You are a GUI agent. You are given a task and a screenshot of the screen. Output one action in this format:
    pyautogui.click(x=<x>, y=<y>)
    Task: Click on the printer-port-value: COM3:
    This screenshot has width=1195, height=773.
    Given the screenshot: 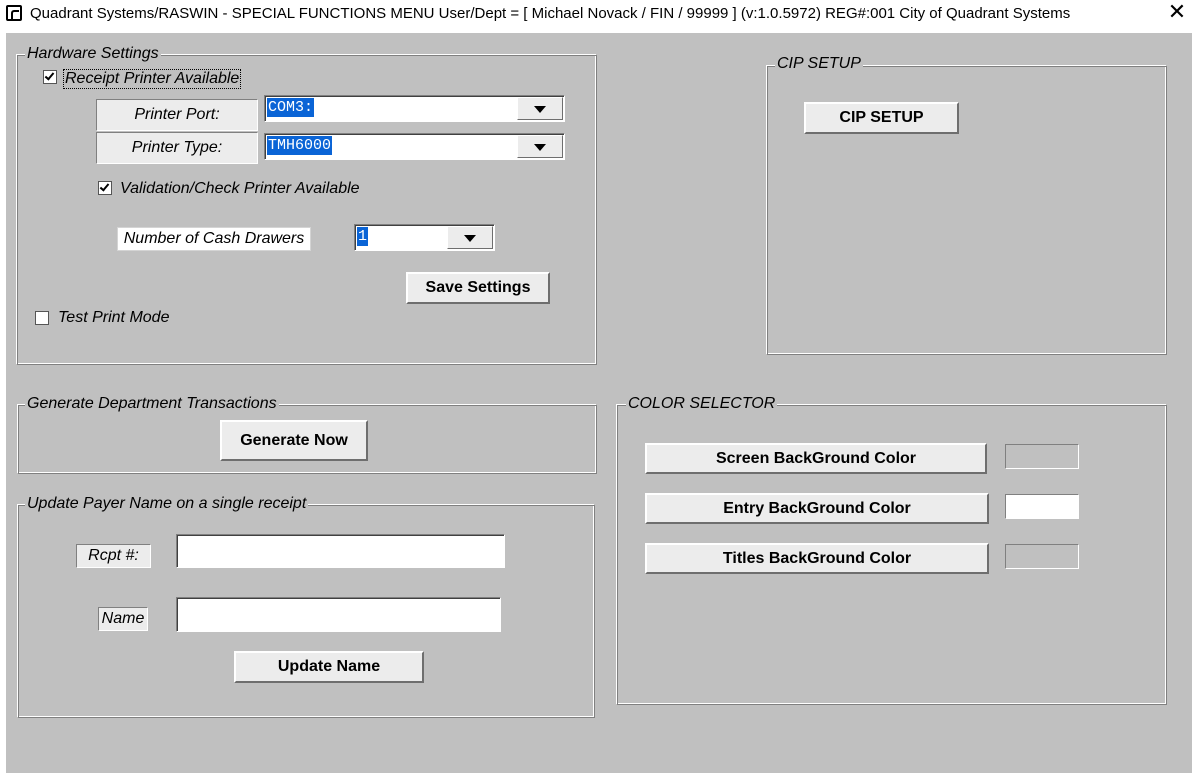 What is the action you would take?
    pyautogui.click(x=291, y=107)
    